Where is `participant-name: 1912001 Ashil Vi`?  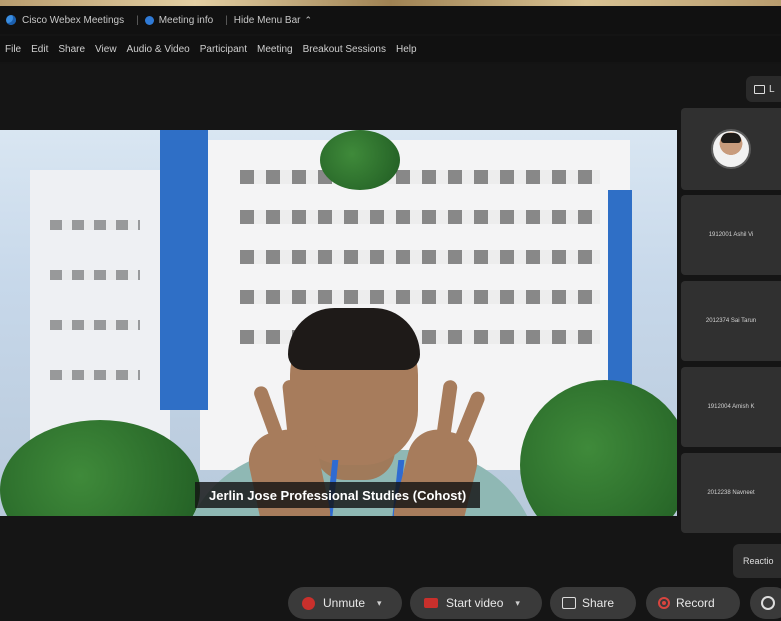
participant-name: 1912001 Ashil Vi is located at coordinates (731, 235).